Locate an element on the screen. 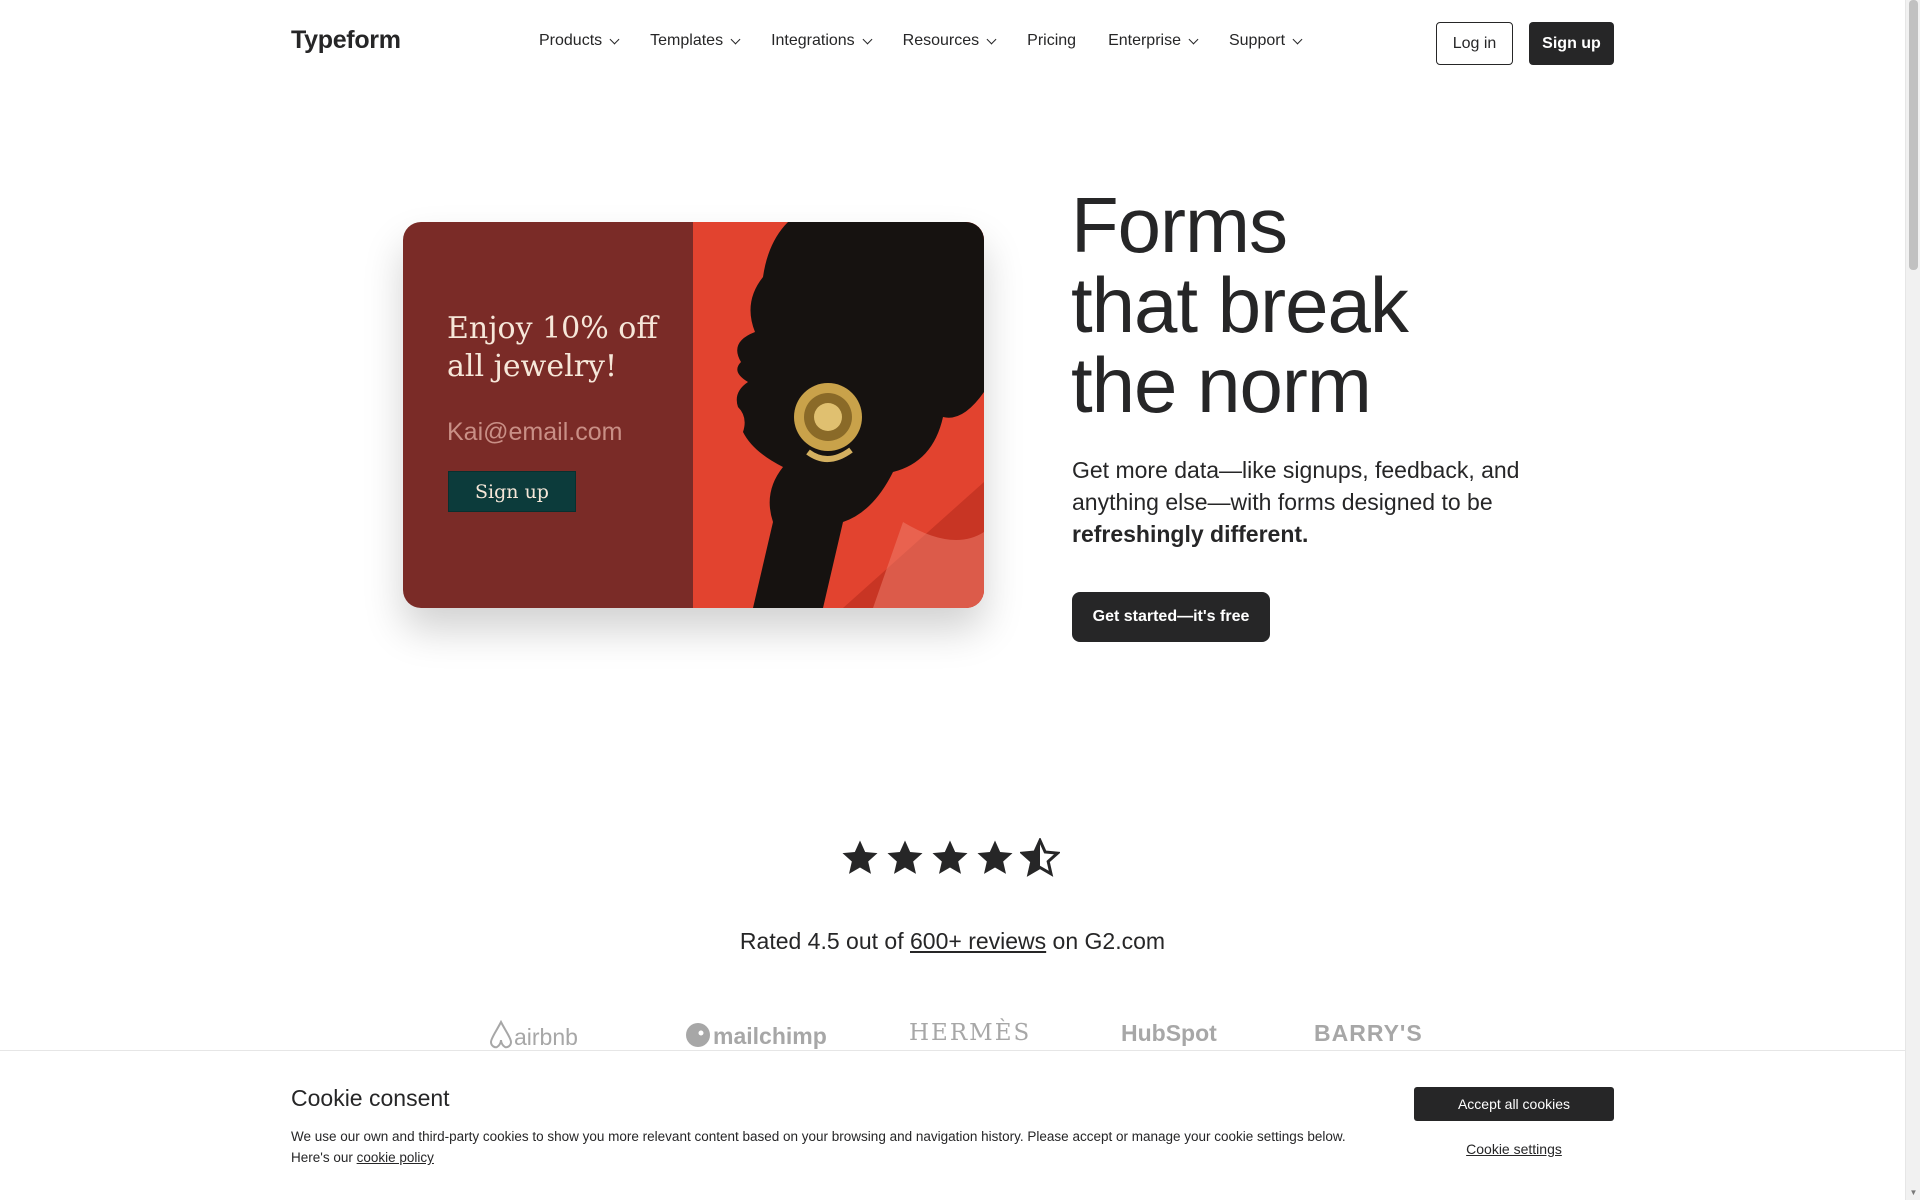 Image resolution: width=1920 pixels, height=1200 pixels. nav-support-label: Support is located at coordinates (1257, 40).